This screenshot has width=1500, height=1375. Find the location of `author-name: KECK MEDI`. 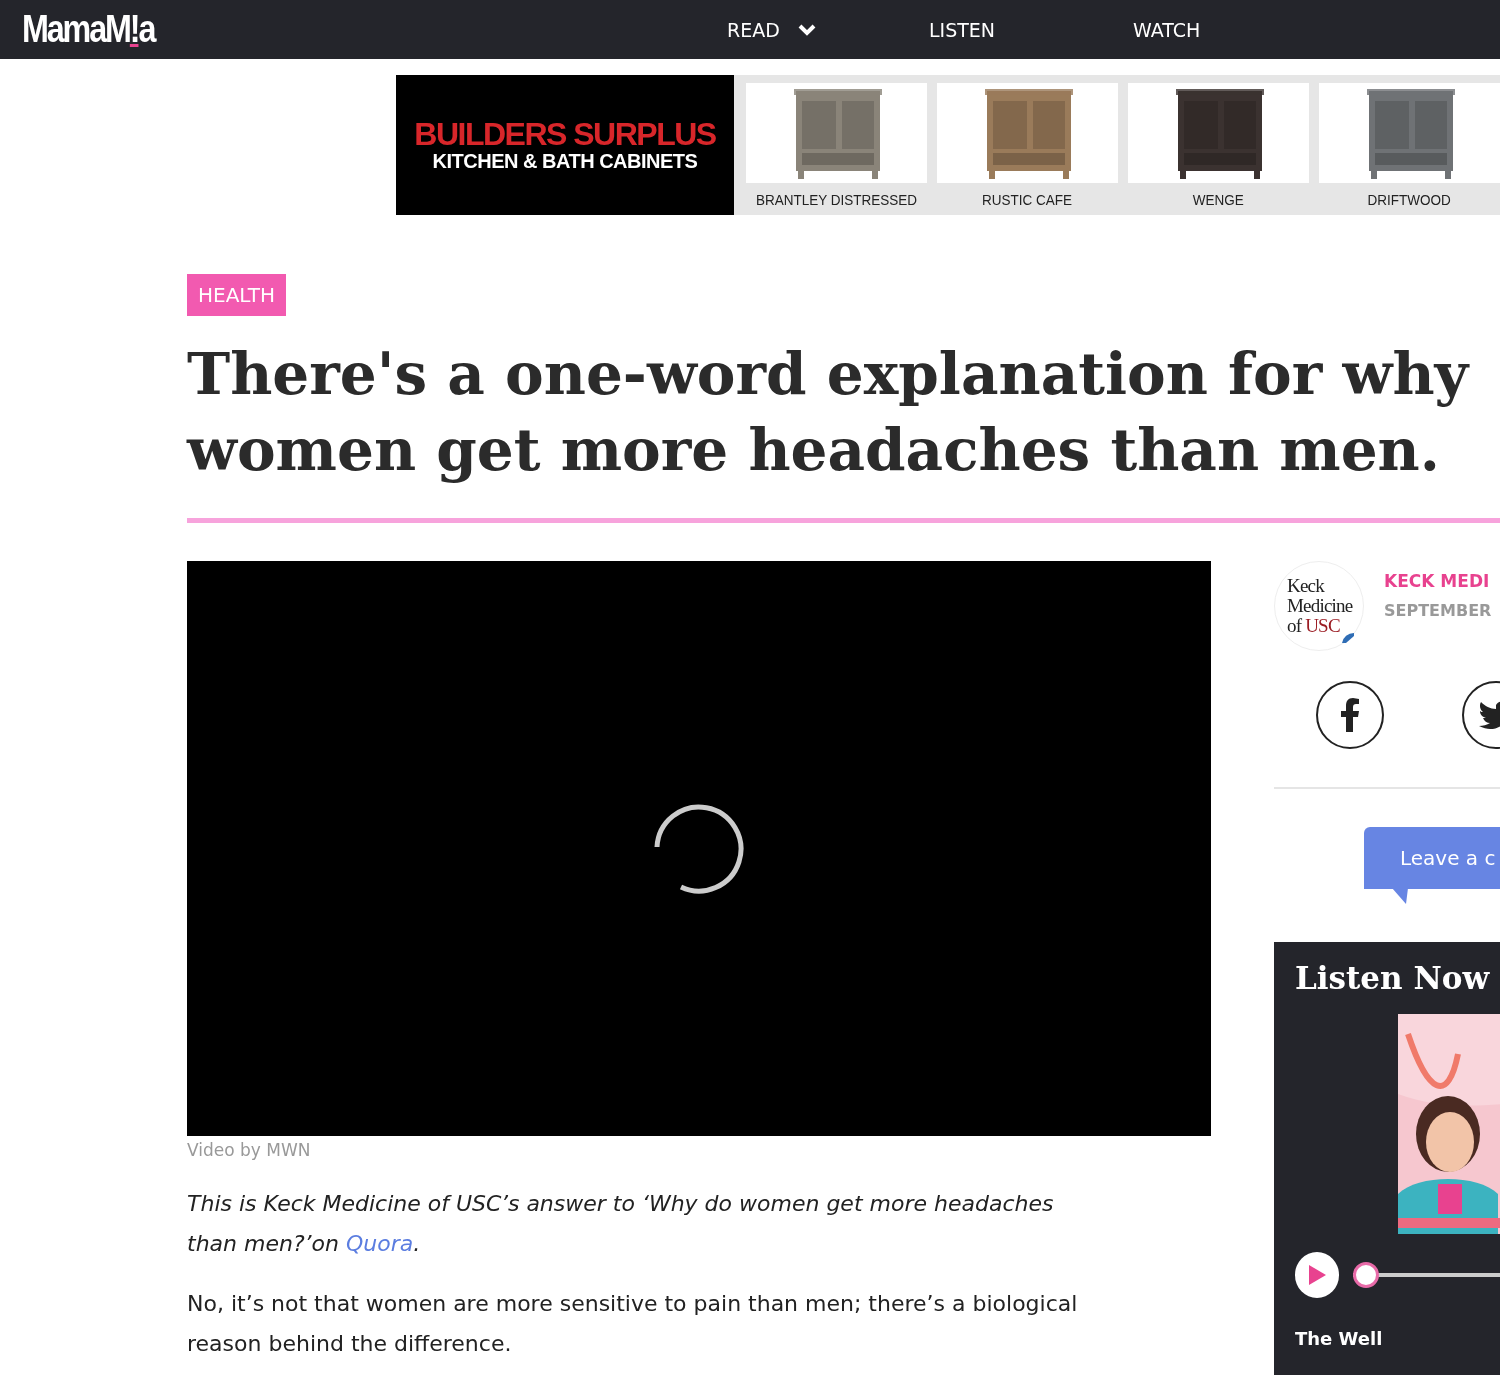

author-name: KECK MEDI is located at coordinates (1438, 581).